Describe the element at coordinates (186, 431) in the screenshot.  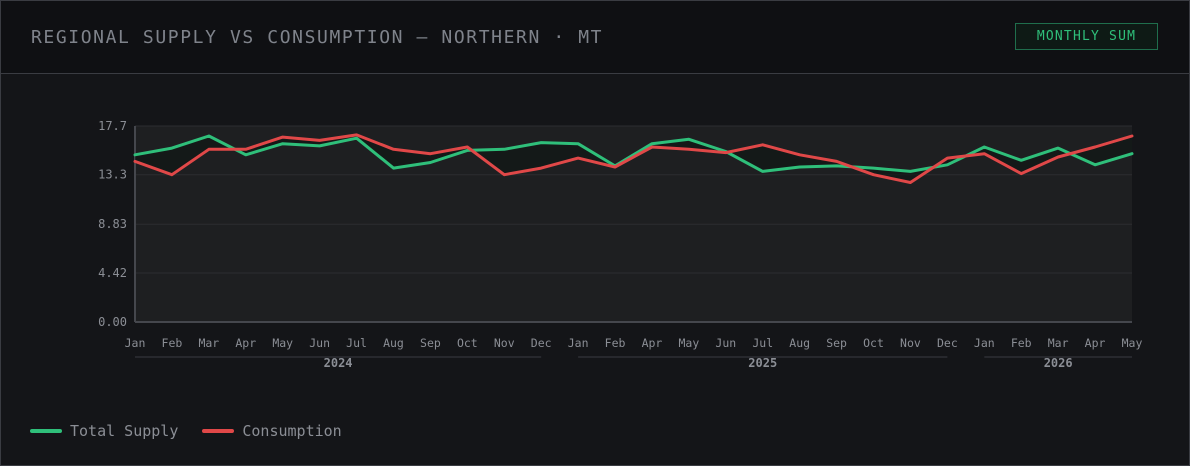
I see `legend: Total Supply Consumption` at that location.